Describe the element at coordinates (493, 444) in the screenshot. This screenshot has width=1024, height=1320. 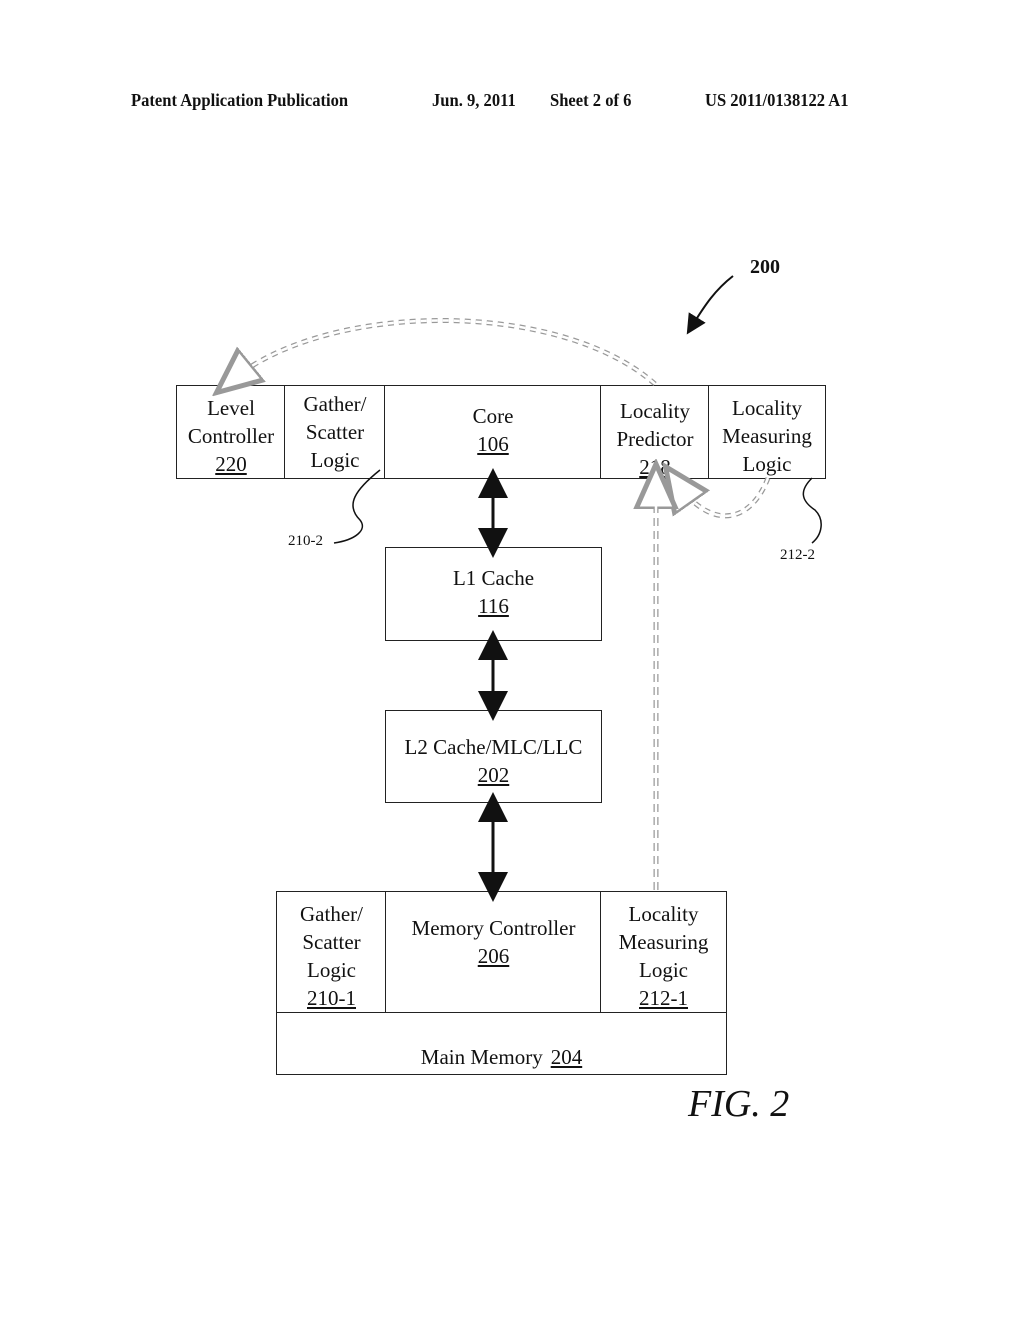
I see `block-number: 106` at that location.